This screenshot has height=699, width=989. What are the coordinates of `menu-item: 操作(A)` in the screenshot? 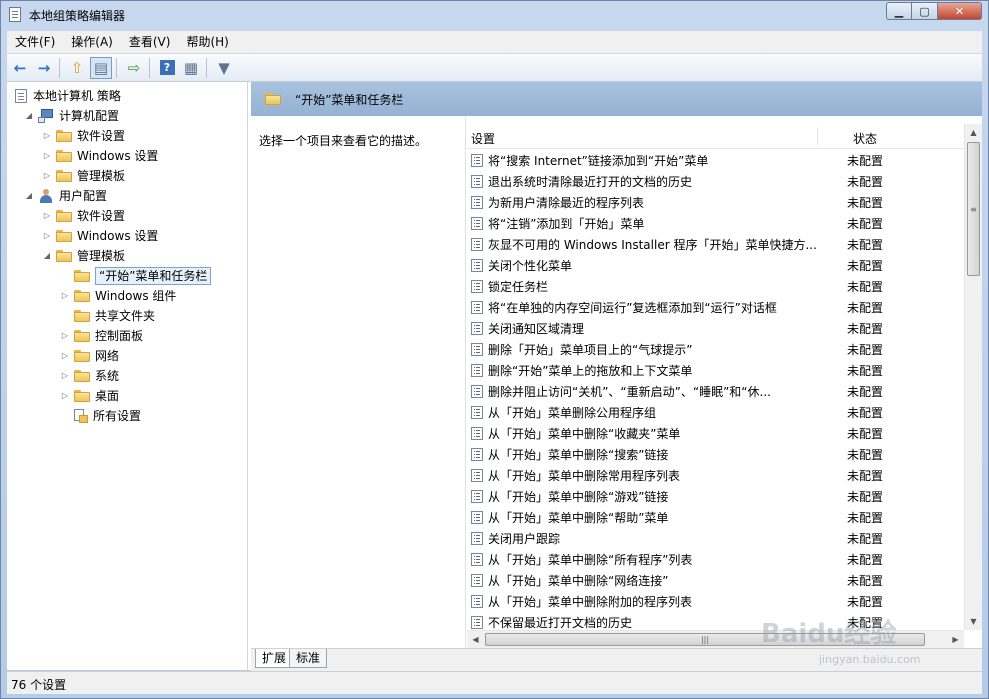 It's located at (92, 42).